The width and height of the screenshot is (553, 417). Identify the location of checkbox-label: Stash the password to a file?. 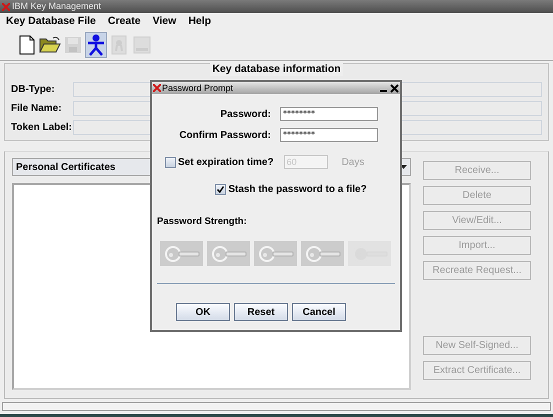
(297, 189).